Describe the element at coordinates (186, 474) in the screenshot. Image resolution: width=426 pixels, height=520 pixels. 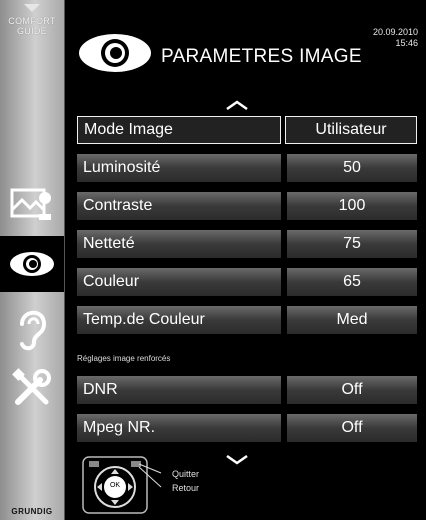
I see `quit-hint: Quitter` at that location.